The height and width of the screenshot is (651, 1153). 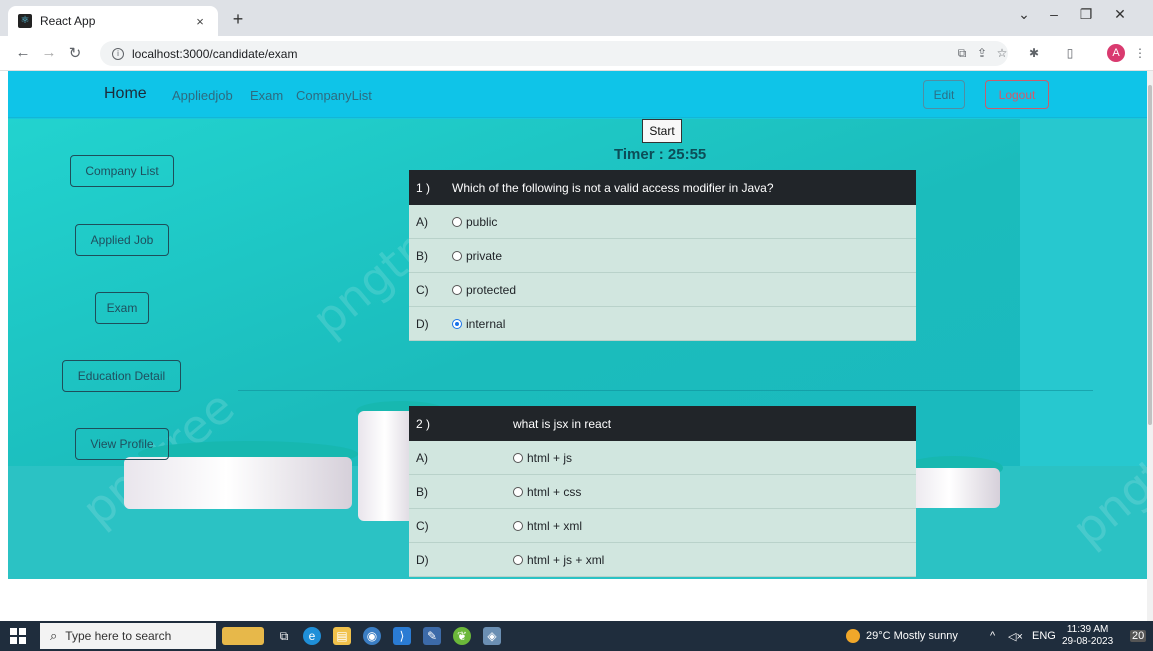 I want to click on edit-button: Edit, so click(x=944, y=94).